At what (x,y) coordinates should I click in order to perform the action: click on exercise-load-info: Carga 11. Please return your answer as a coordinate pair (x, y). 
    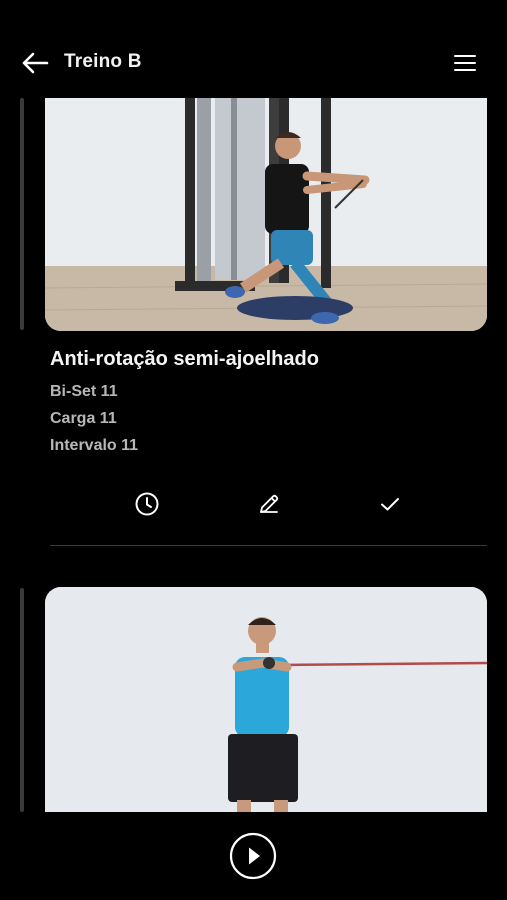
    Looking at the image, I should click on (83, 418).